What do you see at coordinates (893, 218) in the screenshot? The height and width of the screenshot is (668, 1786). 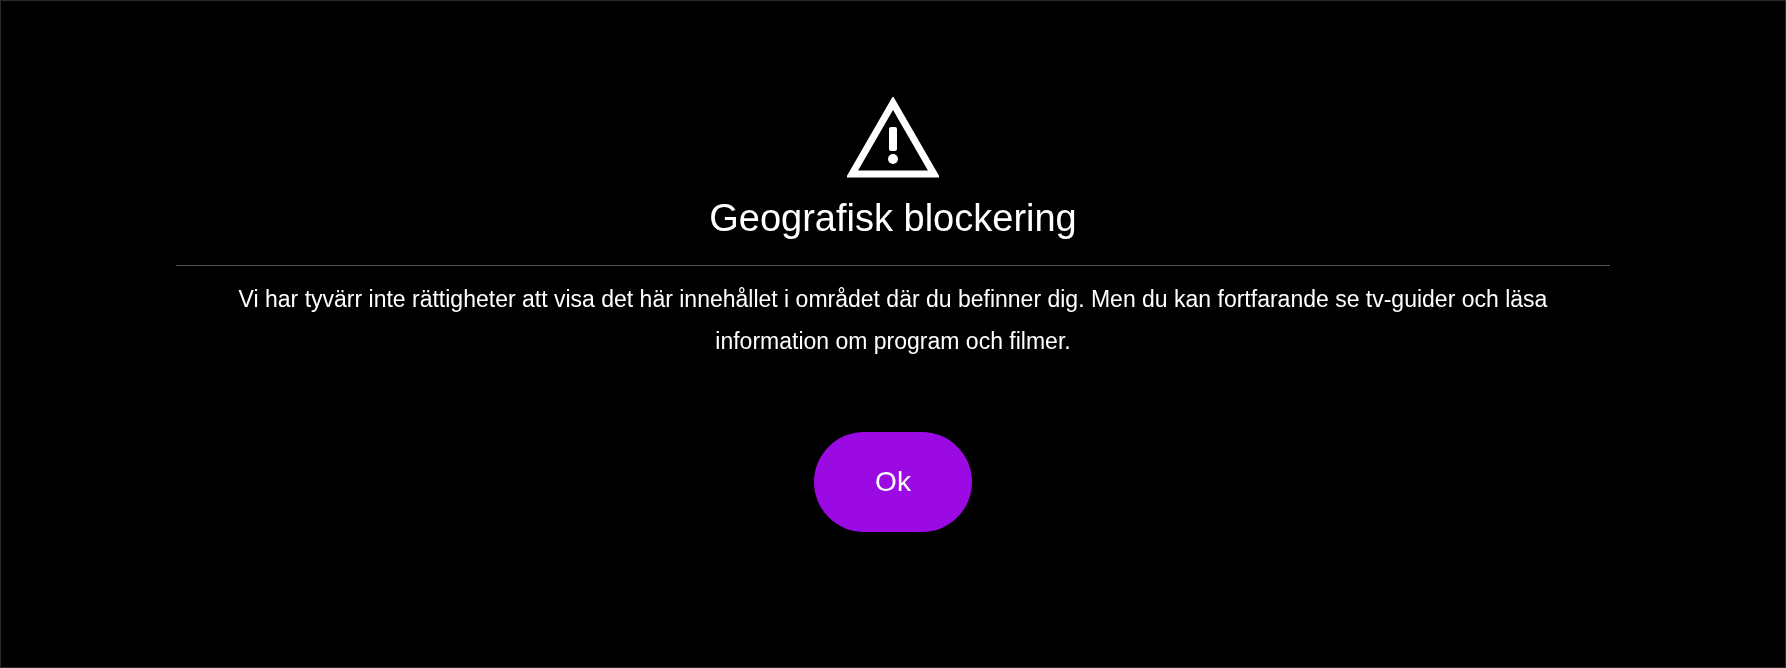 I see `dialog-title: Geografisk blockering` at bounding box center [893, 218].